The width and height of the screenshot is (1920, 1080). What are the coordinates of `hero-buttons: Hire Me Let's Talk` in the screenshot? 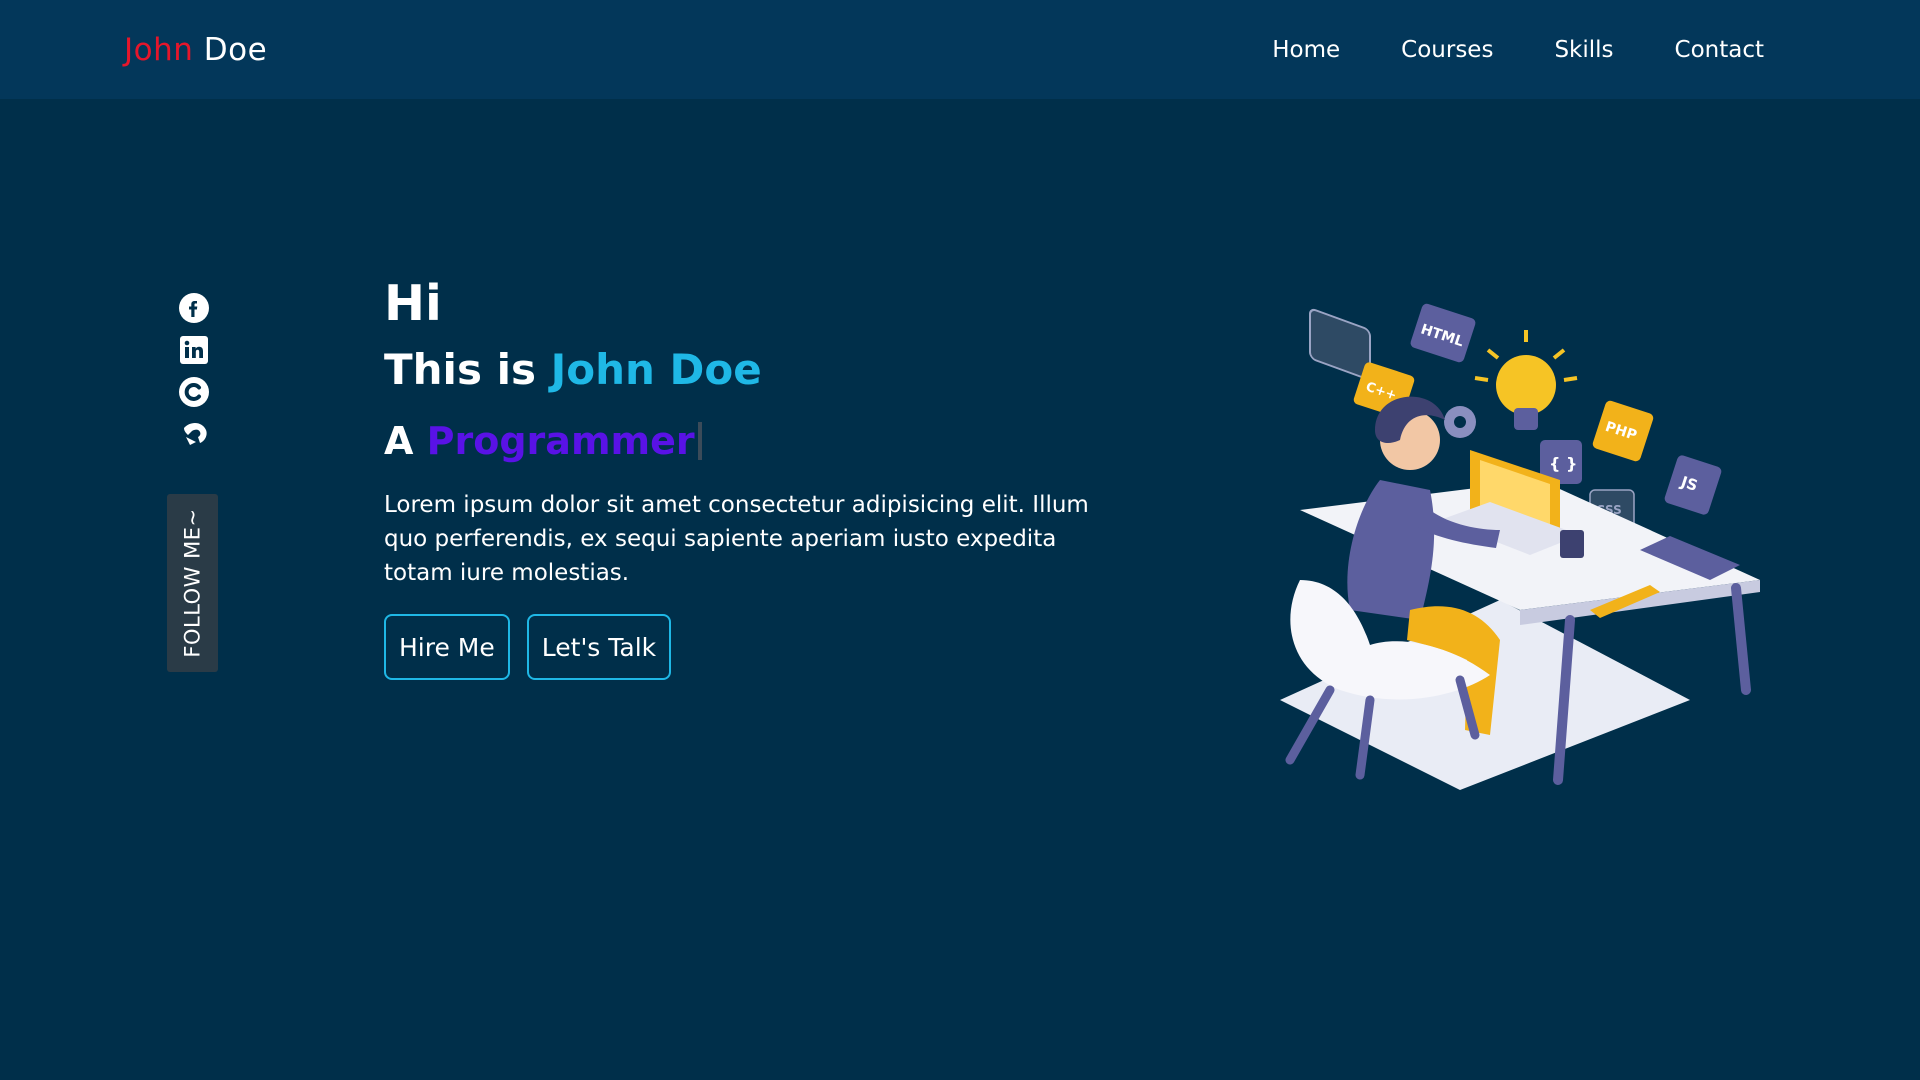 It's located at (744, 647).